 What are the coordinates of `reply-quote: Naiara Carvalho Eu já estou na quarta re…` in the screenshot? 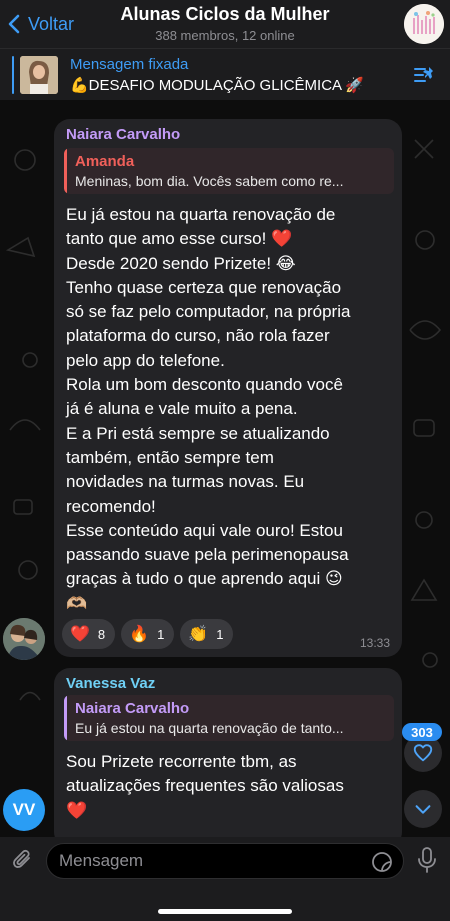 It's located at (229, 718).